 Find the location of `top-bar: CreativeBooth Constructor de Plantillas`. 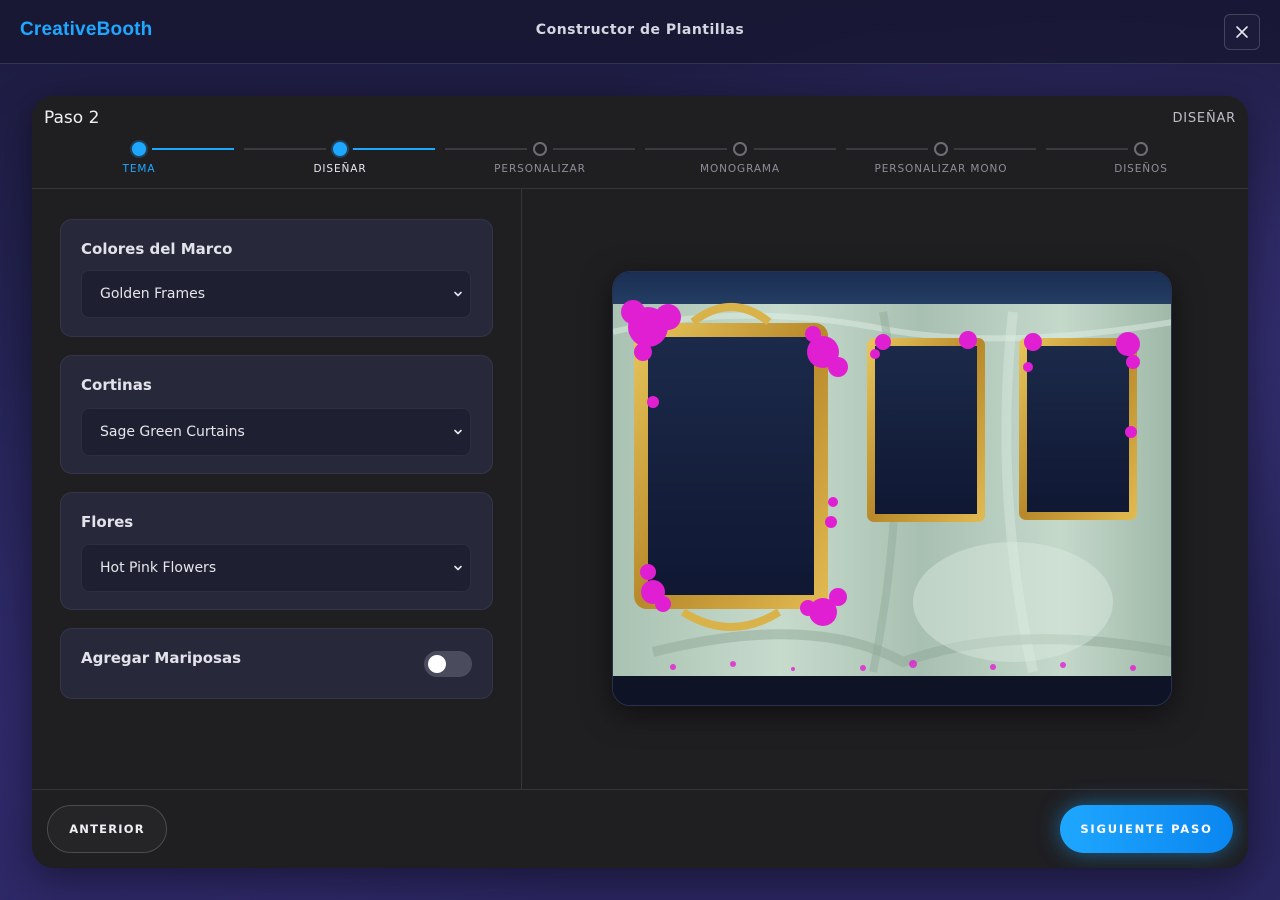

top-bar: CreativeBooth Constructor de Plantillas is located at coordinates (640, 32).